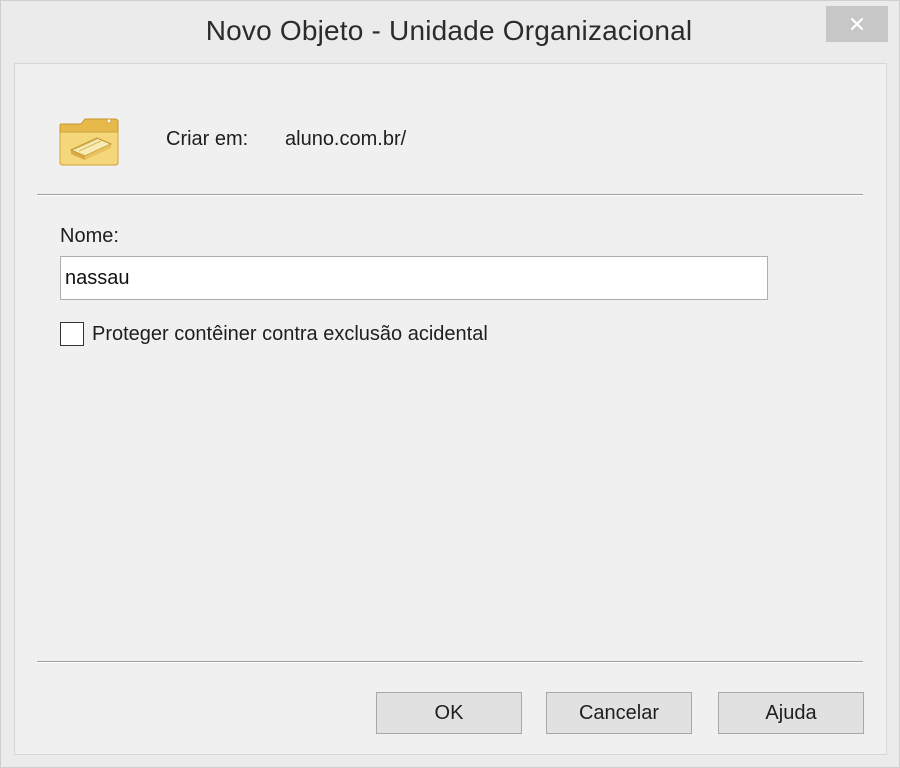  Describe the element at coordinates (414, 278) in the screenshot. I see `name-input` at that location.